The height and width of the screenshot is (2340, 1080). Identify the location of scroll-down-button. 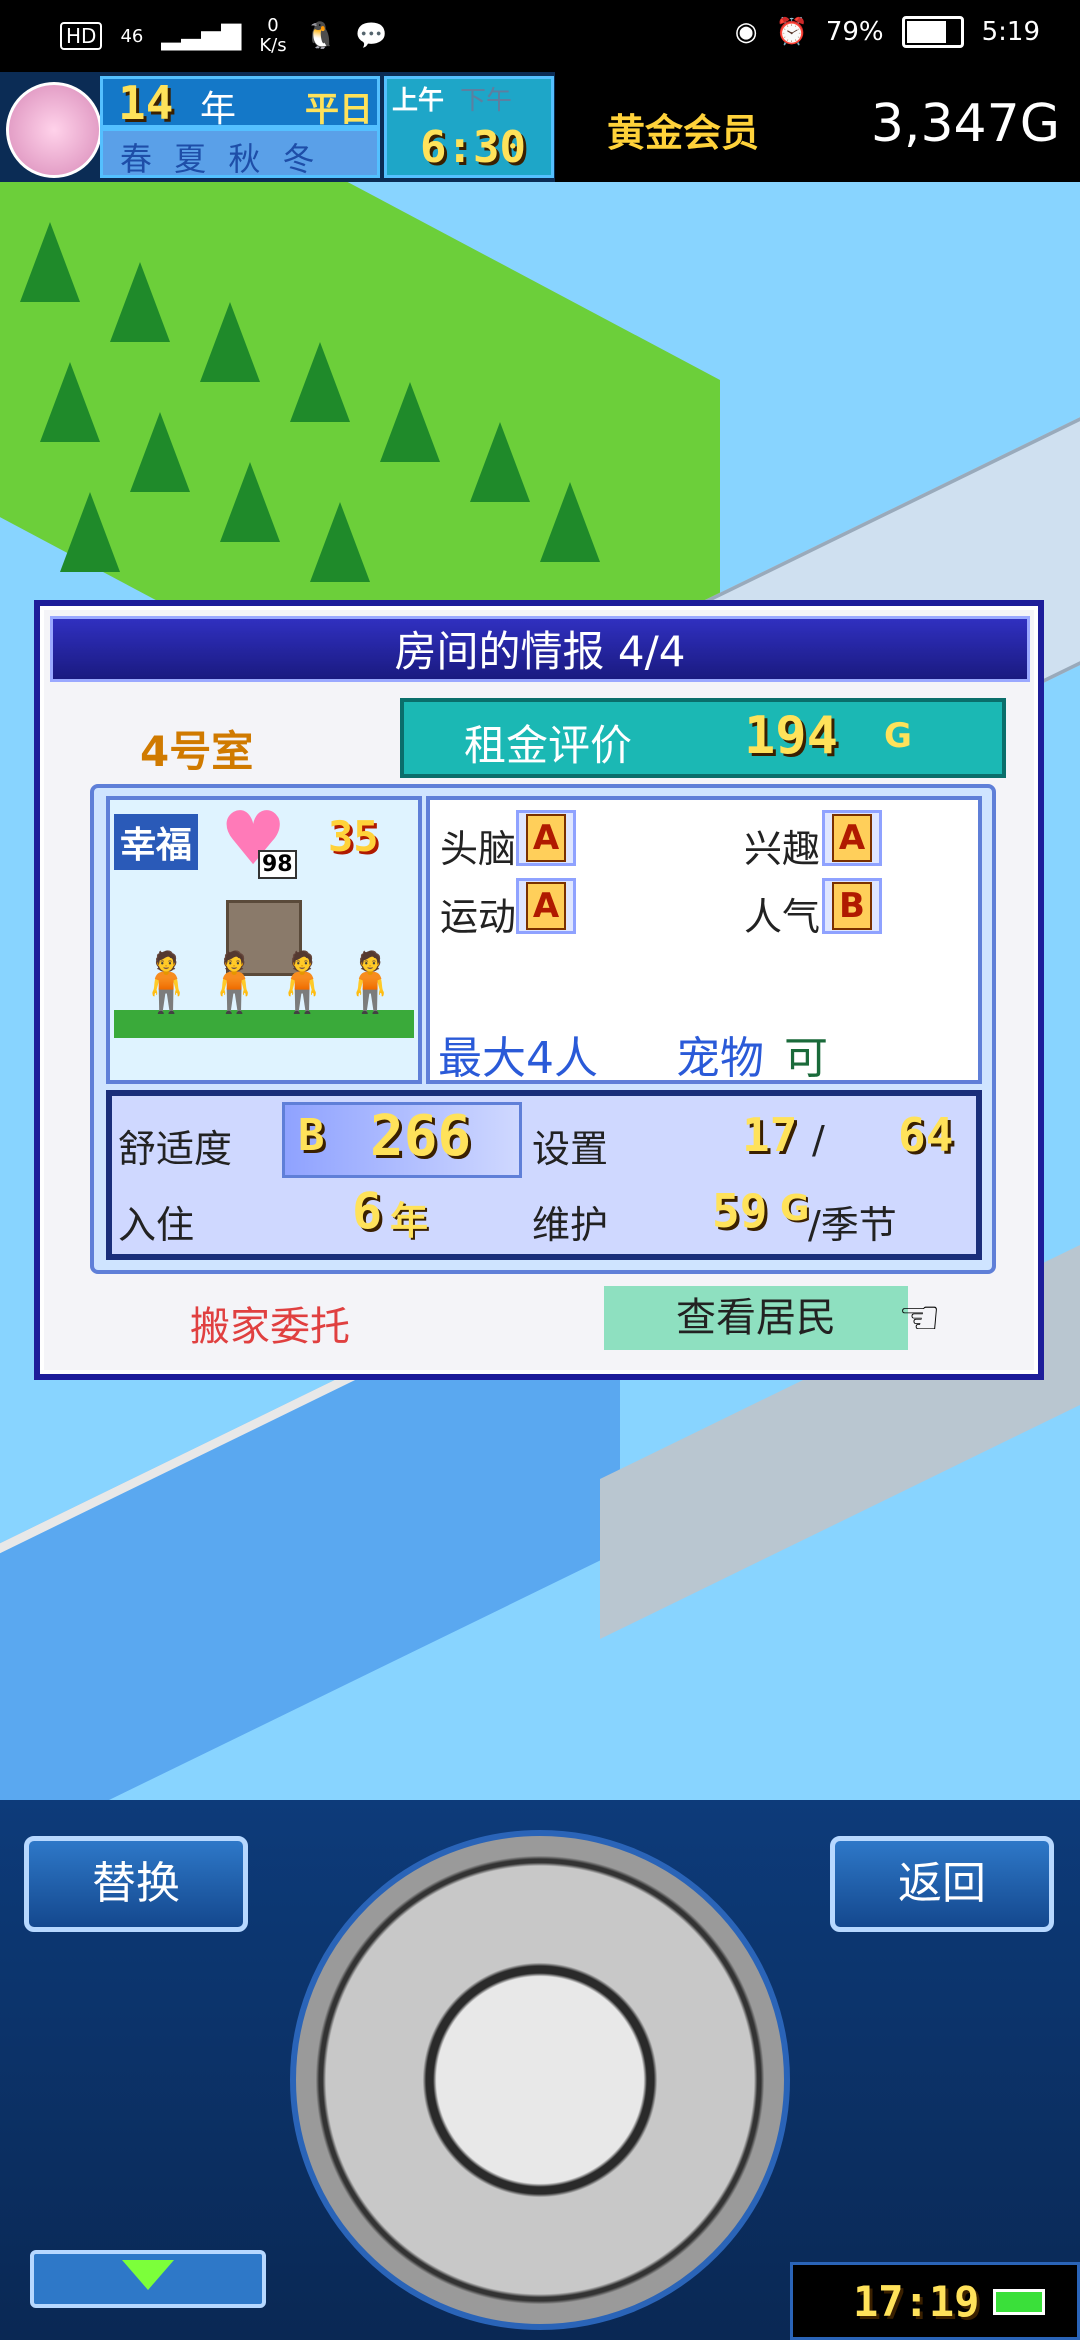
(148, 2279).